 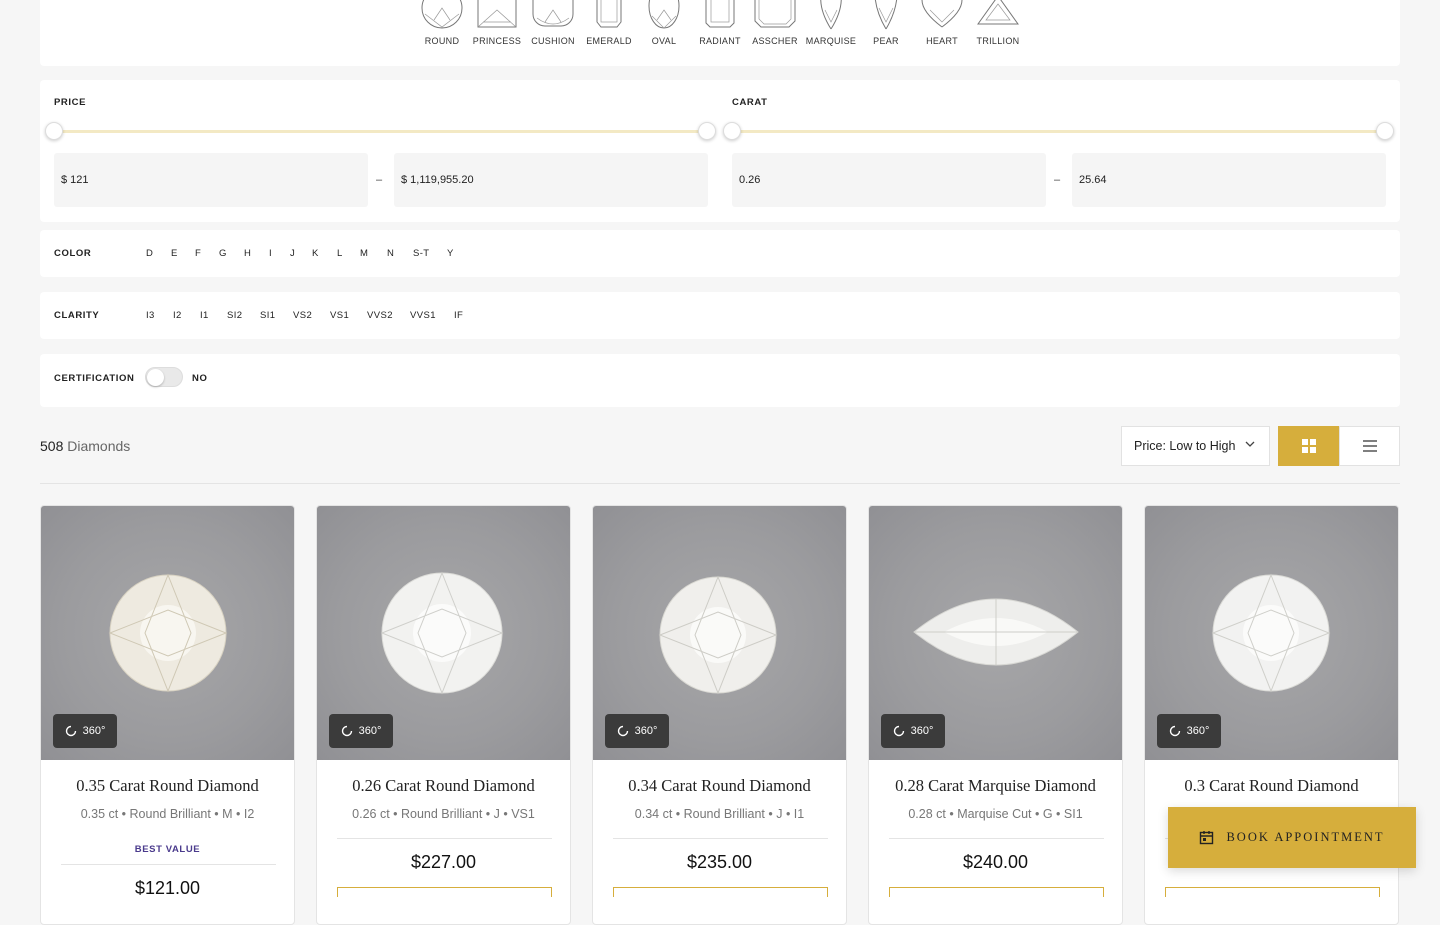 What do you see at coordinates (223, 253) in the screenshot?
I see `color-option-g: G` at bounding box center [223, 253].